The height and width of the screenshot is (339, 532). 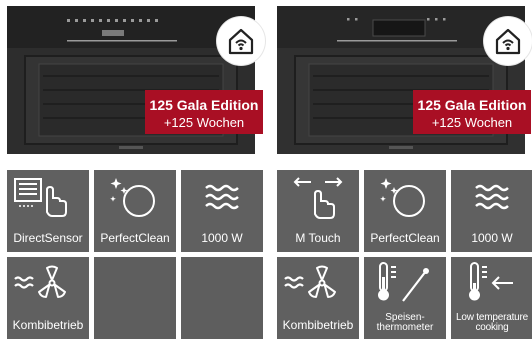 I want to click on feature-label: Low temperature cooking, so click(x=492, y=322).